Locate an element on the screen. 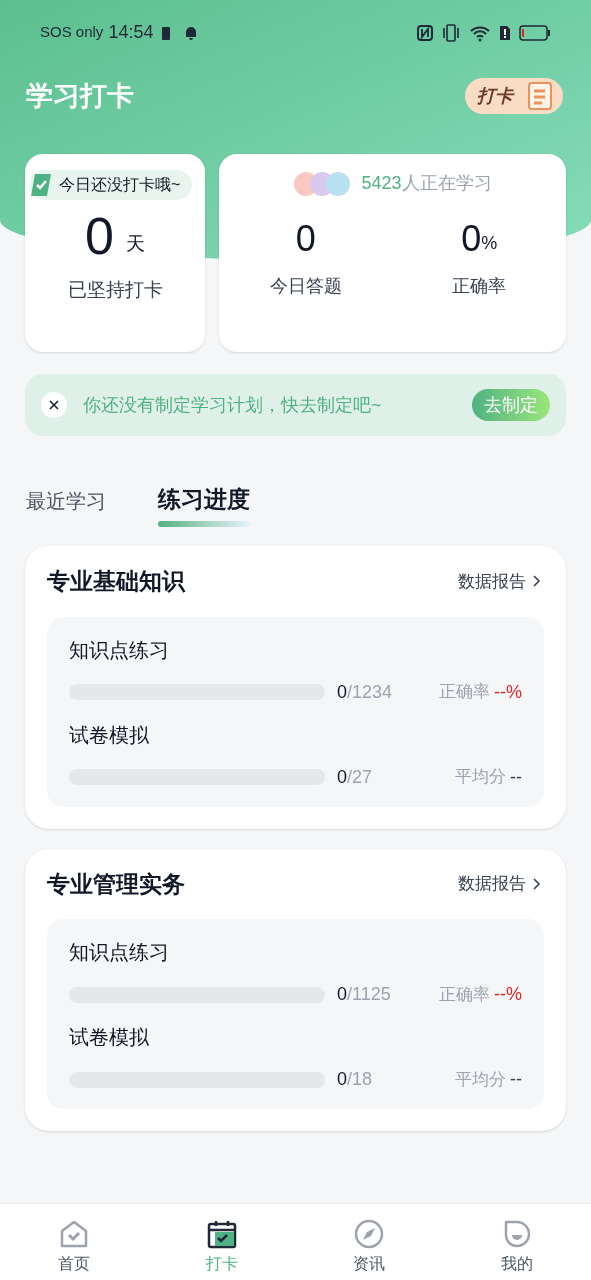 The width and height of the screenshot is (591, 1280). nav-tab: 首页 is located at coordinates (74, 1242).